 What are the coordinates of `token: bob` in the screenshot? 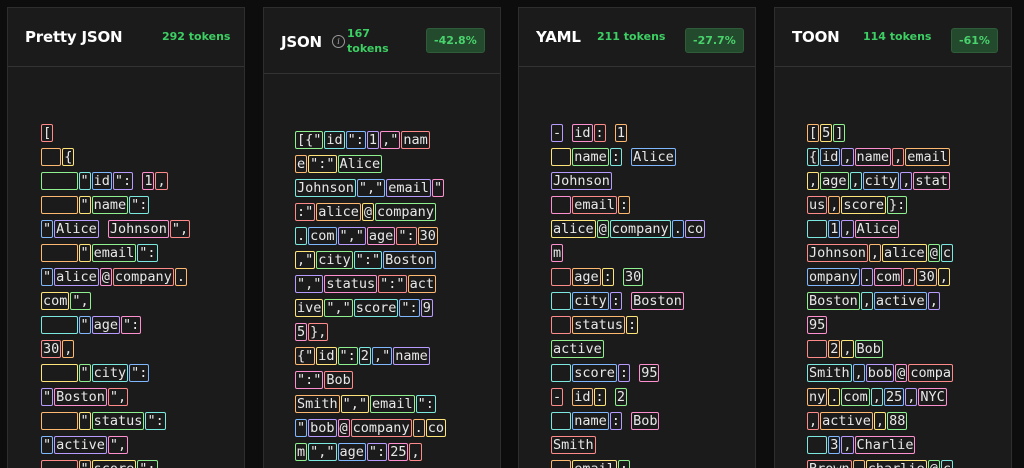 It's located at (880, 373).